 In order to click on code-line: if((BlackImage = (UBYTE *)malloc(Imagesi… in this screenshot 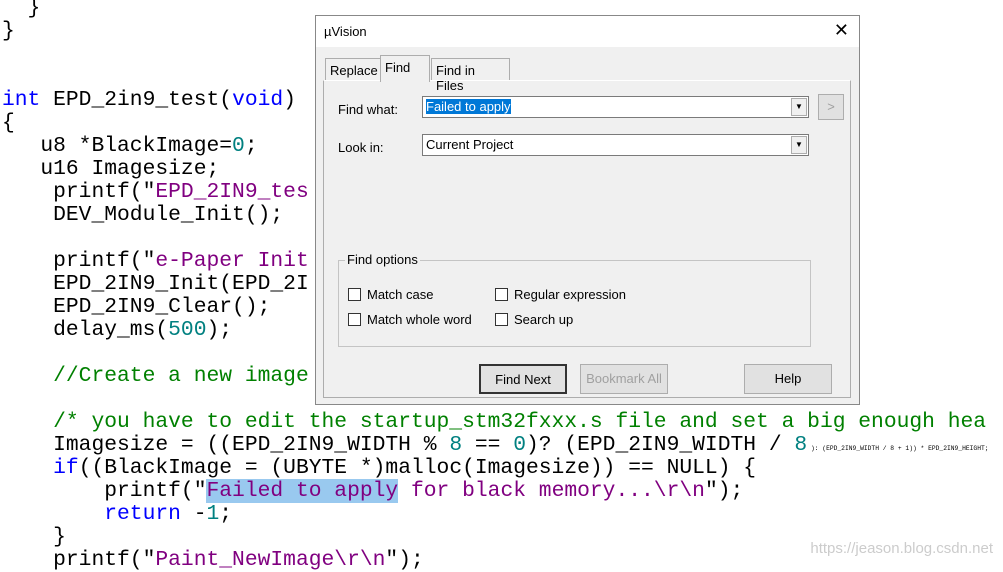, I will do `click(502, 468)`.